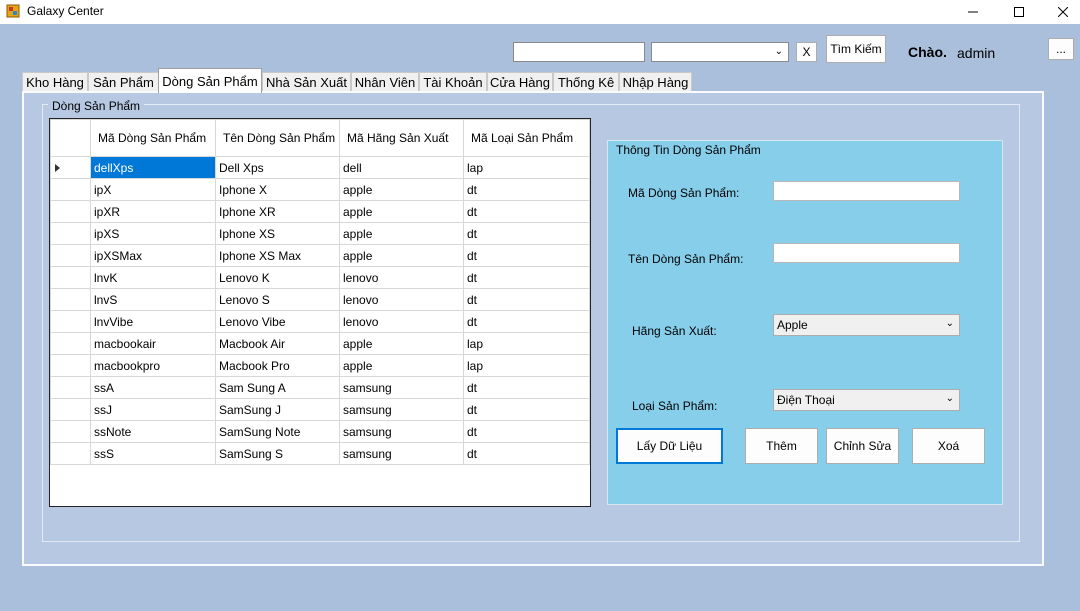 This screenshot has width=1080, height=611. I want to click on column-header: Tên Dòng Sản Phẩm, so click(277, 138).